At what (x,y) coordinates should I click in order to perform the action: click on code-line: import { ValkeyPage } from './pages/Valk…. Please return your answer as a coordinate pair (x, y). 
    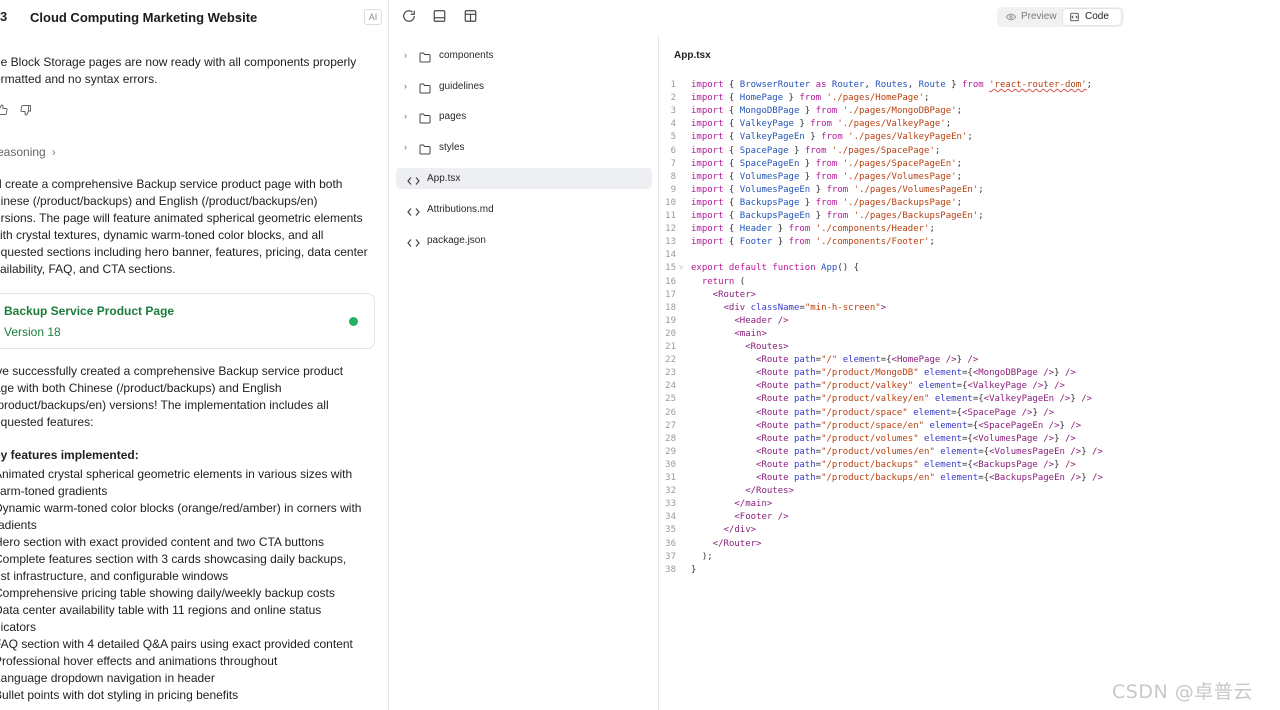
    Looking at the image, I should click on (821, 124).